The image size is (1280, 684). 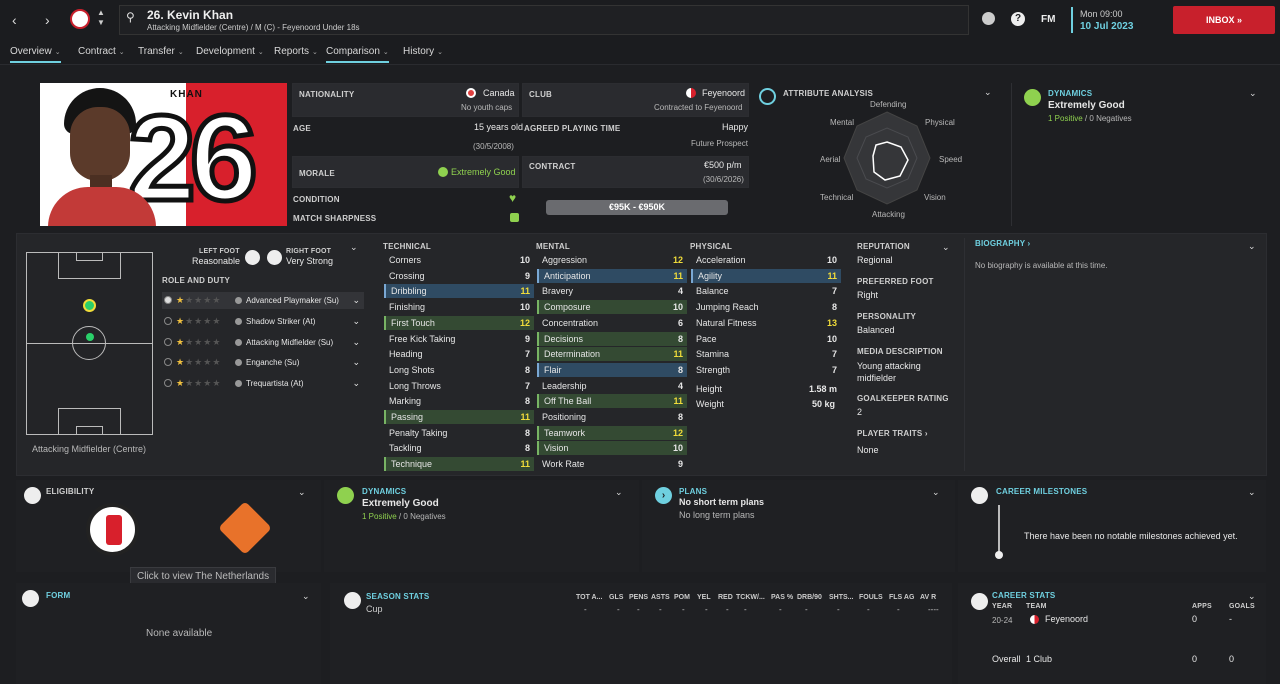 What do you see at coordinates (1252, 596) in the screenshot?
I see `career-stats-chevron-icon: ⌄` at bounding box center [1252, 596].